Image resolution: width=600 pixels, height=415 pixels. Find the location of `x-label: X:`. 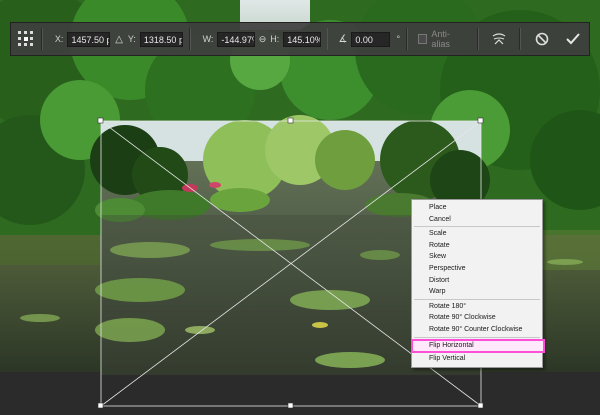

x-label: X: is located at coordinates (59, 39).